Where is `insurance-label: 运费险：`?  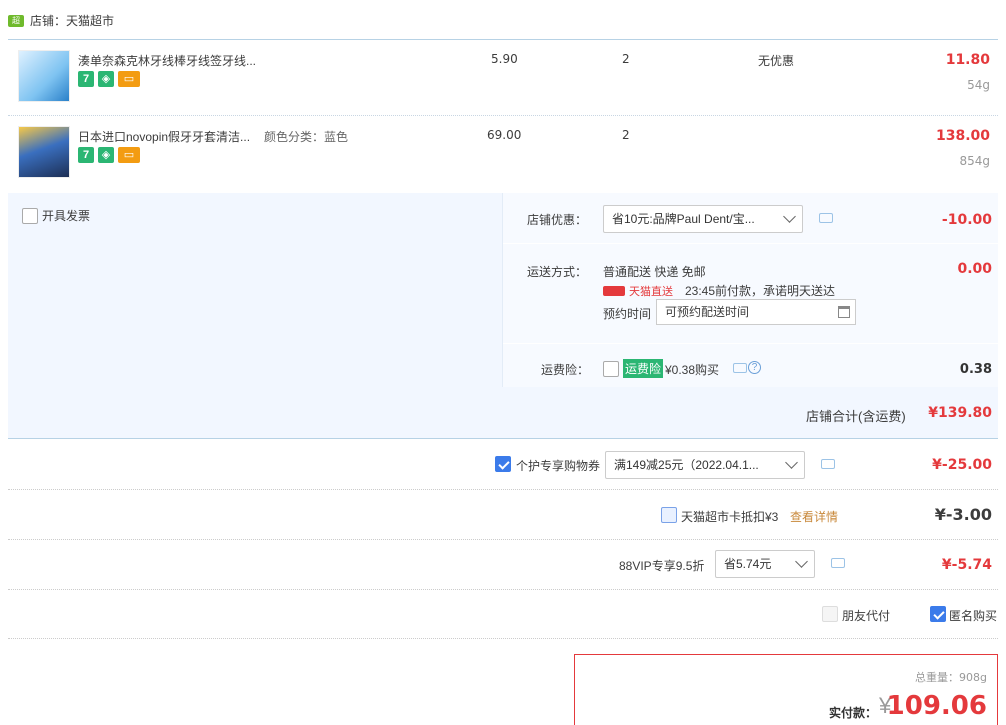 insurance-label: 运费险： is located at coordinates (565, 370).